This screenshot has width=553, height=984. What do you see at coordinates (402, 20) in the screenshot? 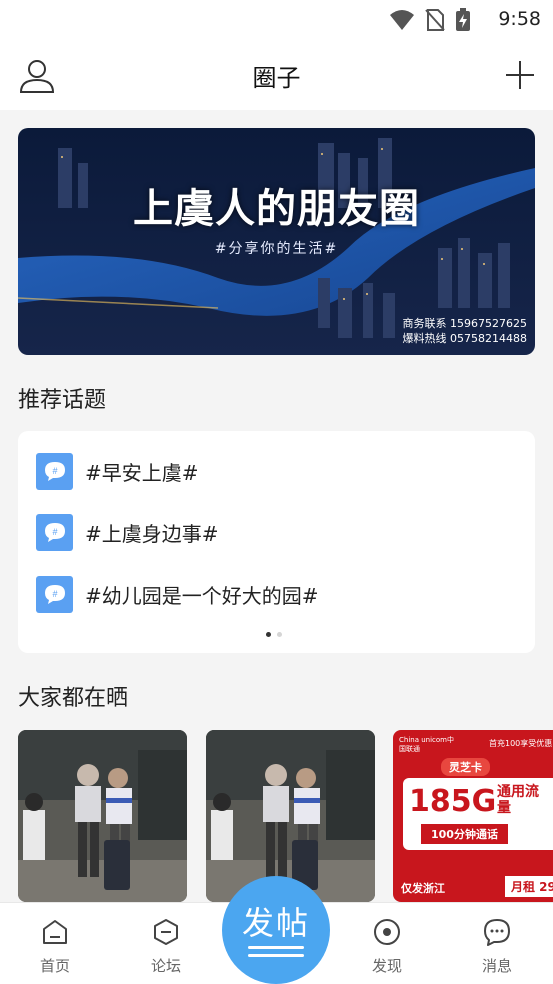
I see `wifi-icon` at bounding box center [402, 20].